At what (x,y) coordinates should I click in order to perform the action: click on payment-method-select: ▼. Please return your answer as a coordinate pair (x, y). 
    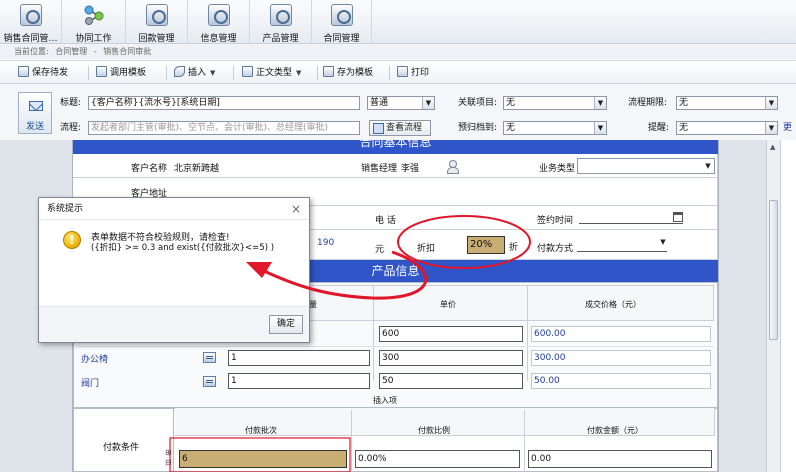
    Looking at the image, I should click on (622, 244).